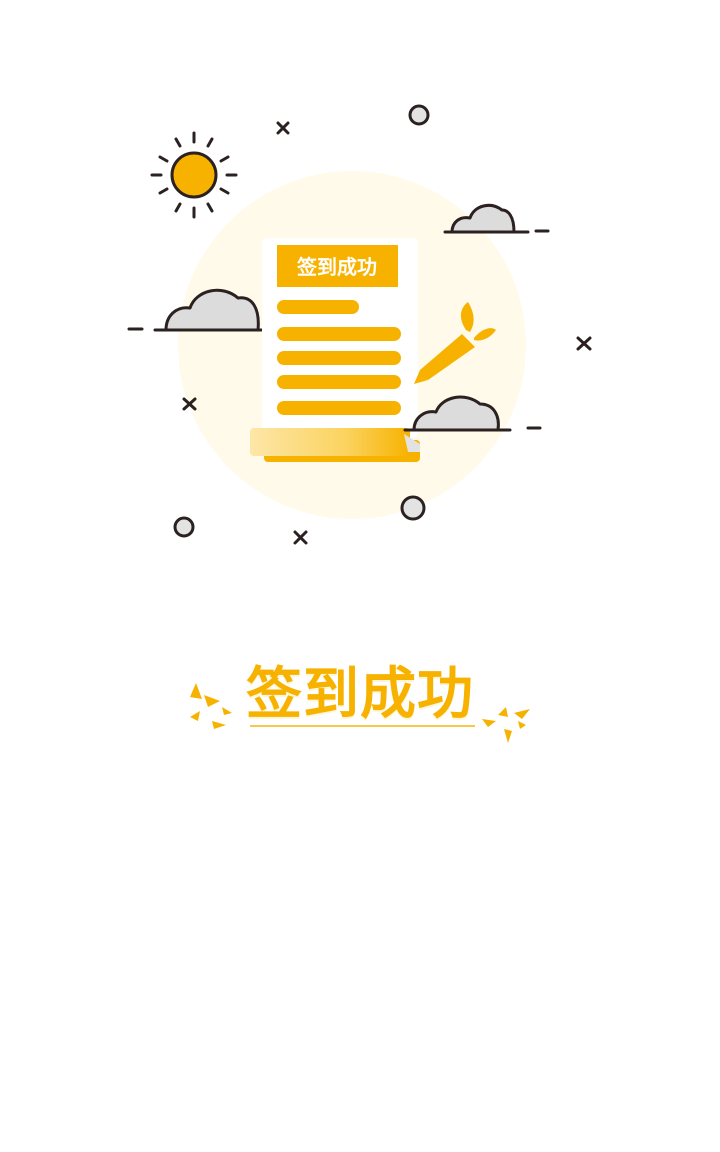 The image size is (720, 1152). Describe the element at coordinates (360, 694) in the screenshot. I see `result-title: 签到成功` at that location.